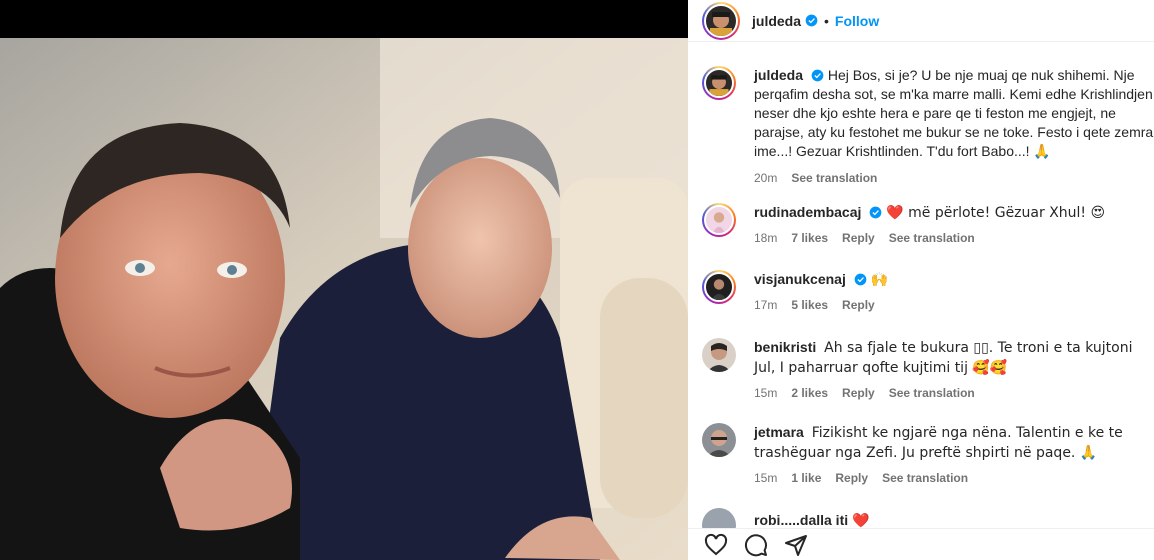 This screenshot has height=560, width=1154. Describe the element at coordinates (719, 83) in the screenshot. I see `caption-author-avatar` at that location.